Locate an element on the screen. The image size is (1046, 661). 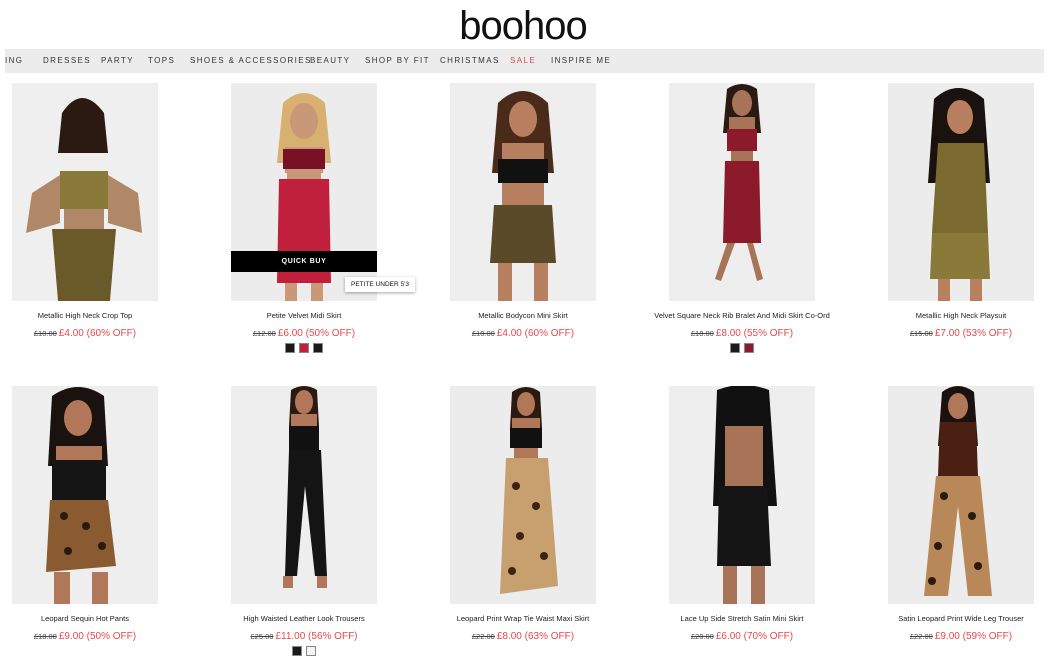
product-name: Leopard Sequin Hot Pants is located at coordinates (99, 618).